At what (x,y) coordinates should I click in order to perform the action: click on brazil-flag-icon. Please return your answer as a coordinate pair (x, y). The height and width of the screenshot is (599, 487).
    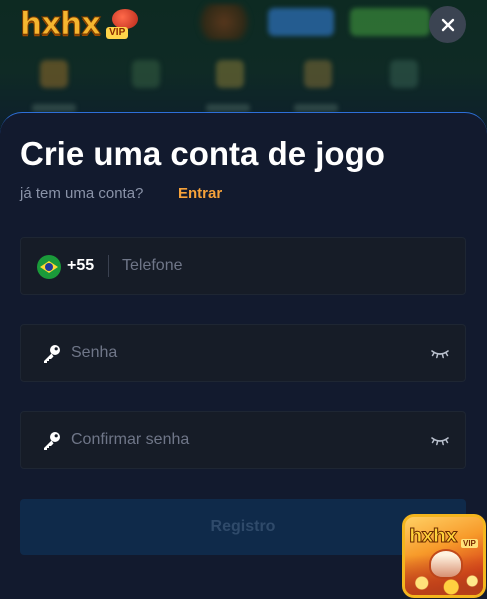
    Looking at the image, I should click on (49, 267).